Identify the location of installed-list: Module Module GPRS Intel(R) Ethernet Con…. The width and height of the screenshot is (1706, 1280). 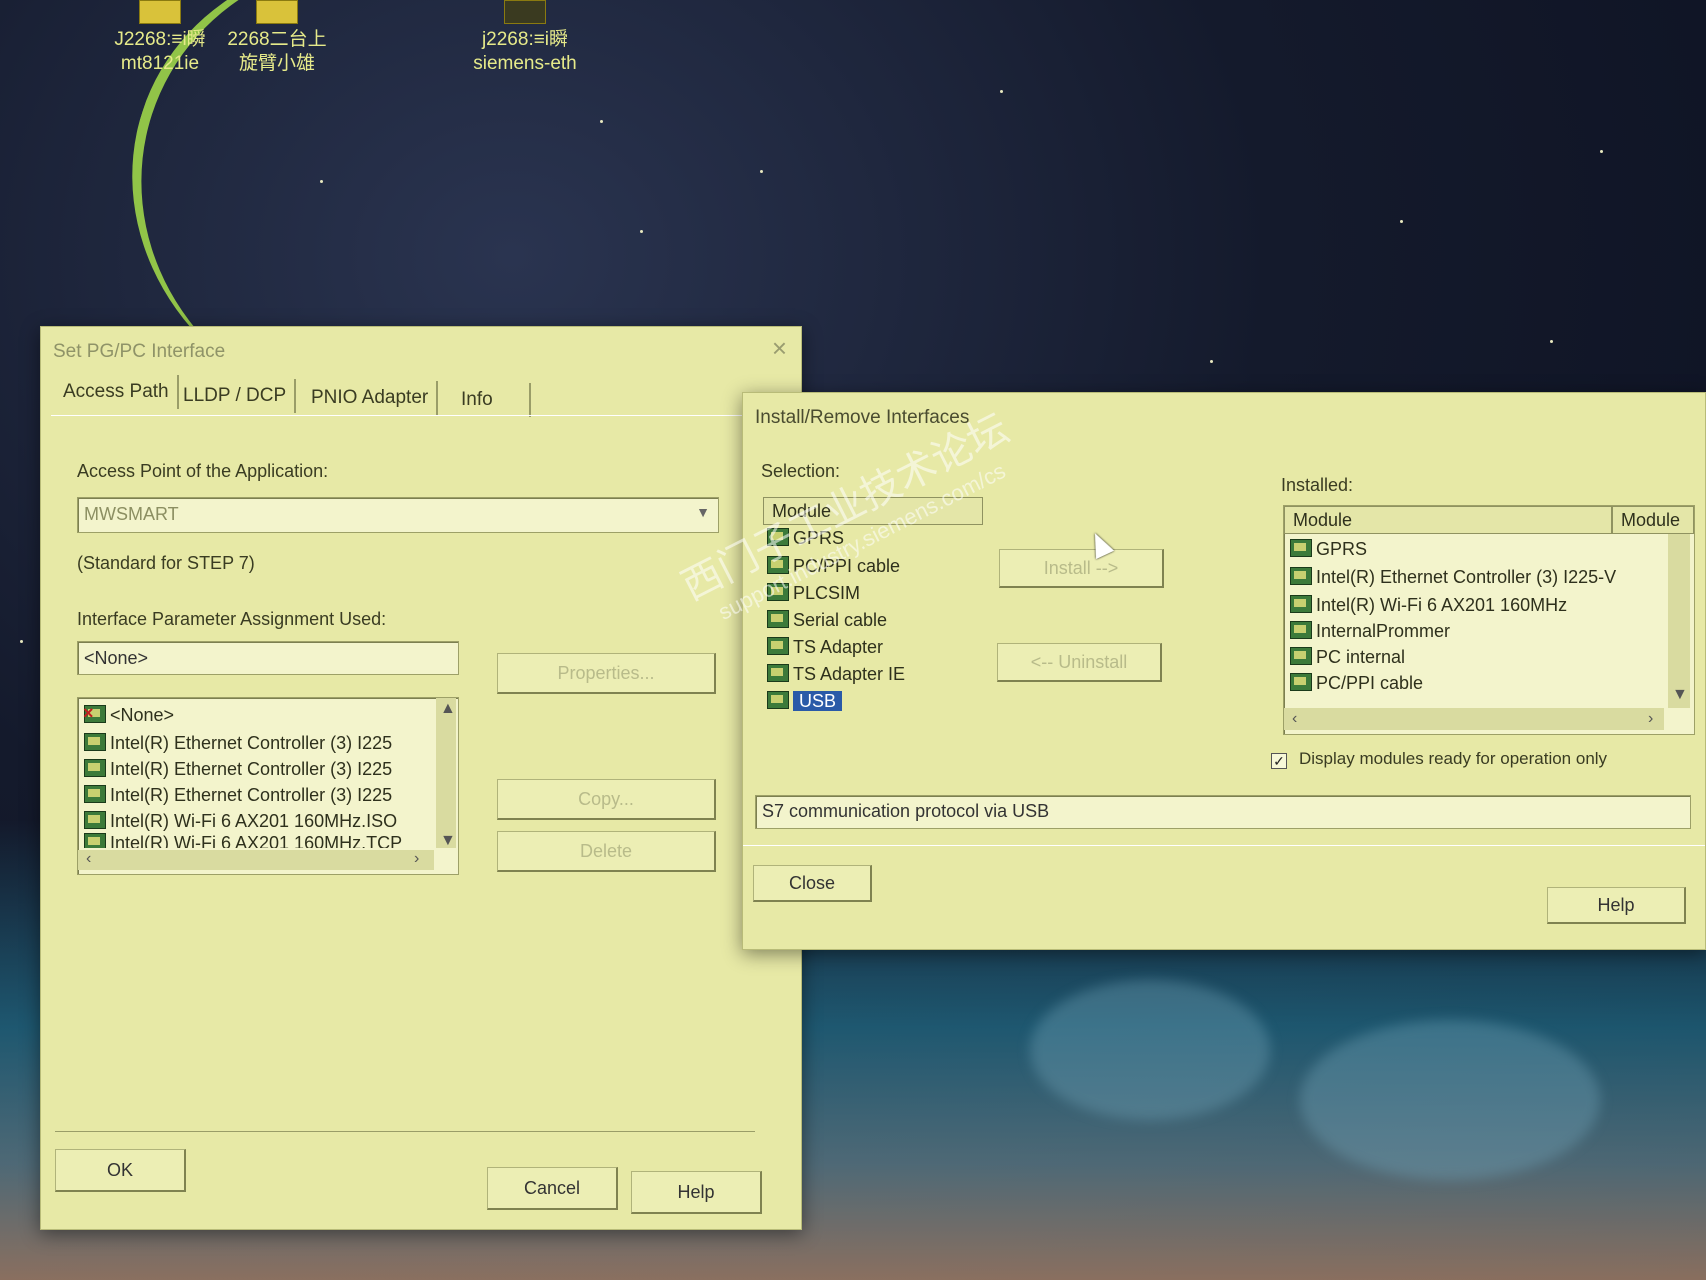
(1489, 620).